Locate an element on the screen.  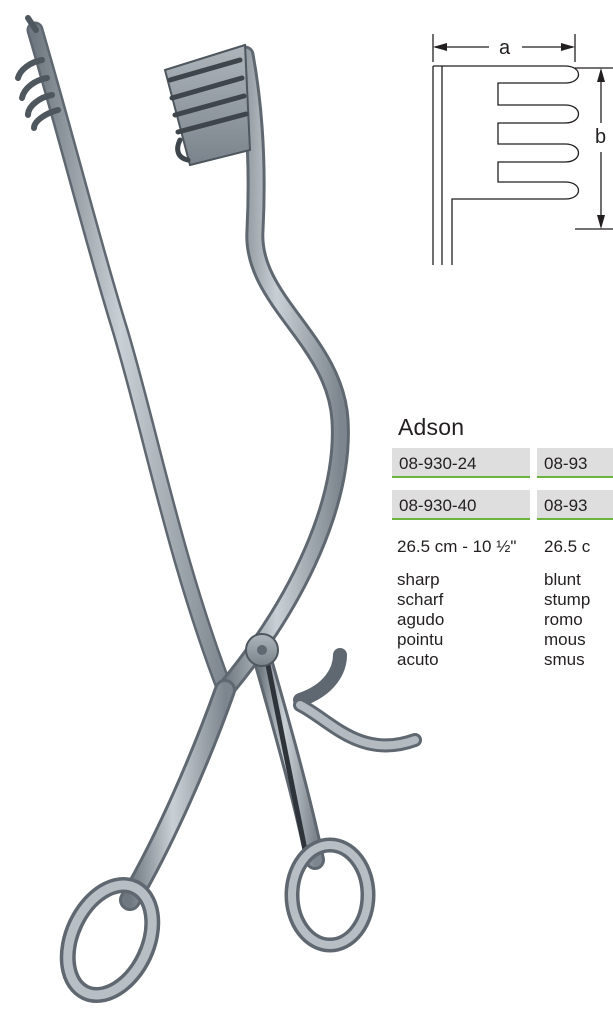
label-a: a is located at coordinates (505, 48).